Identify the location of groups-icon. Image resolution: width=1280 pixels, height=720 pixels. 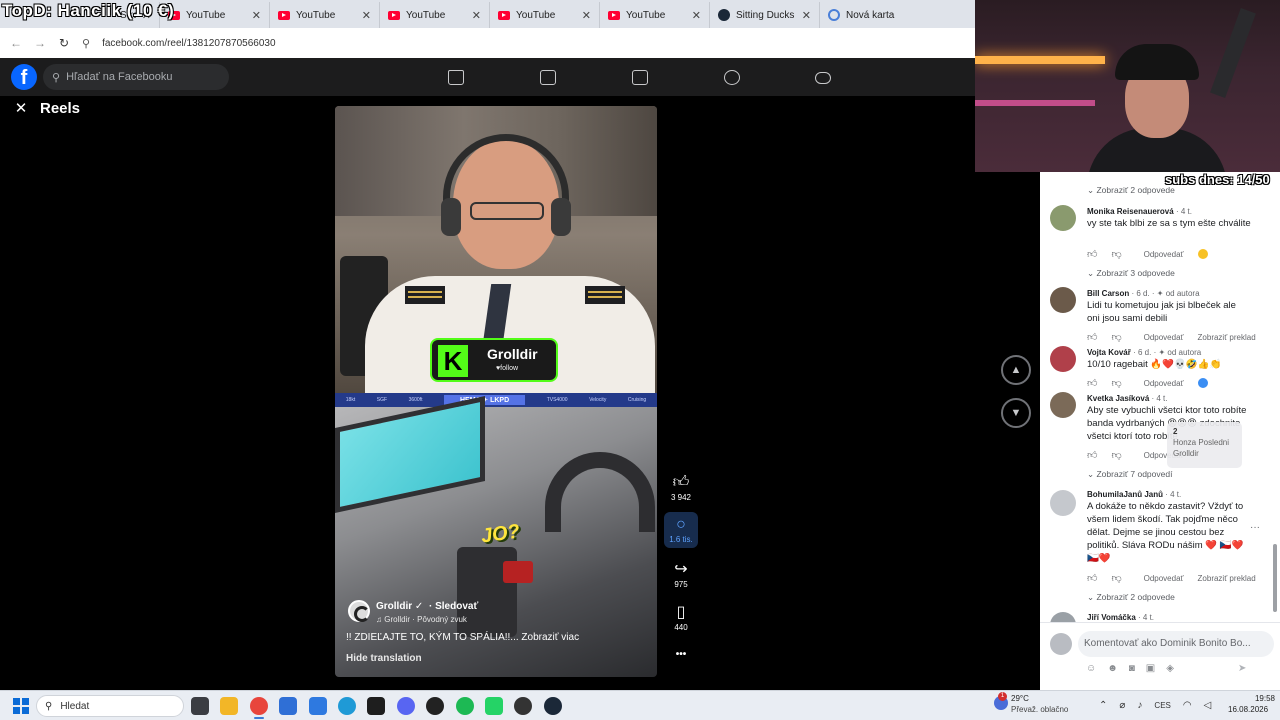
(732, 77).